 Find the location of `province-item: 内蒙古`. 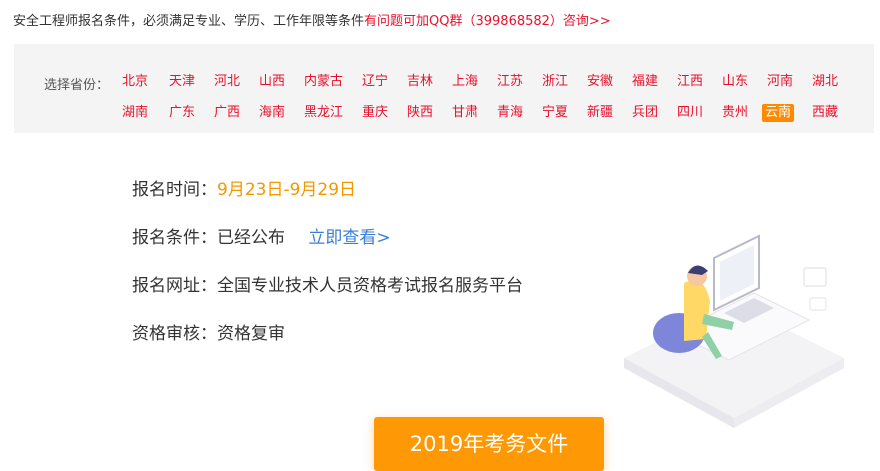

province-item: 内蒙古 is located at coordinates (323, 82).